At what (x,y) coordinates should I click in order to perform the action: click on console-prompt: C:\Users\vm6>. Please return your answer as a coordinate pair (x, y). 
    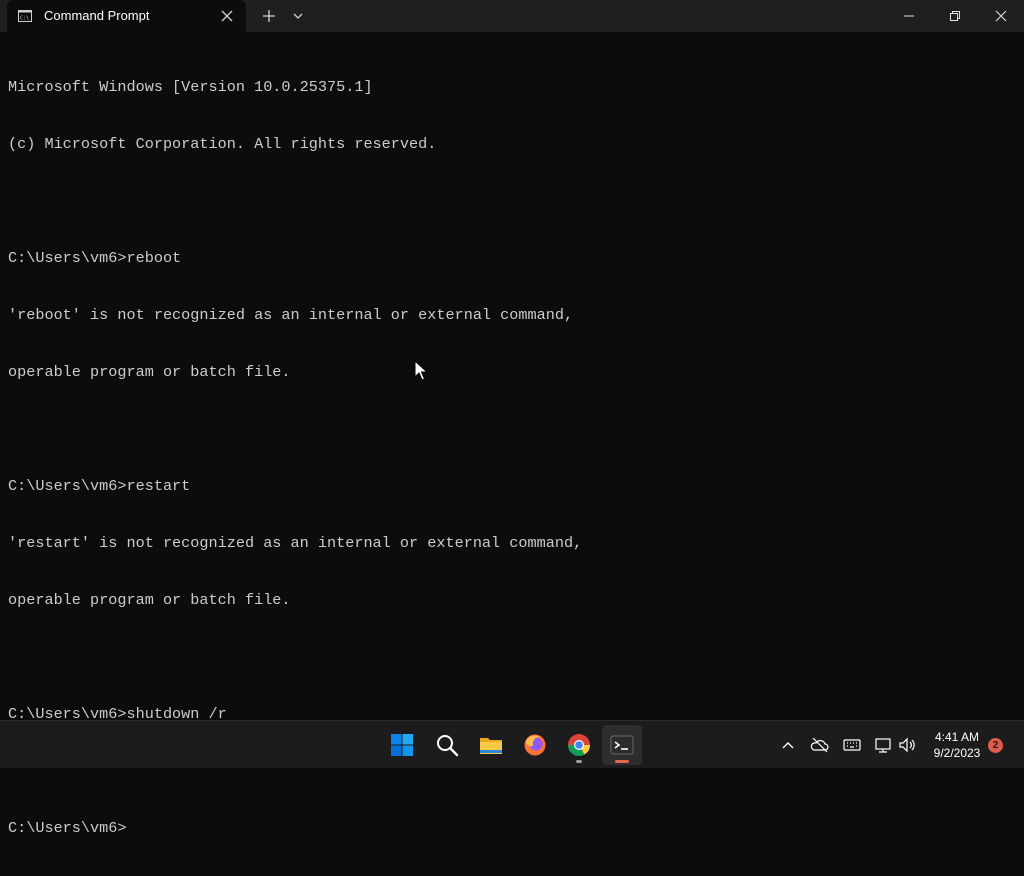
    Looking at the image, I should click on (512, 828).